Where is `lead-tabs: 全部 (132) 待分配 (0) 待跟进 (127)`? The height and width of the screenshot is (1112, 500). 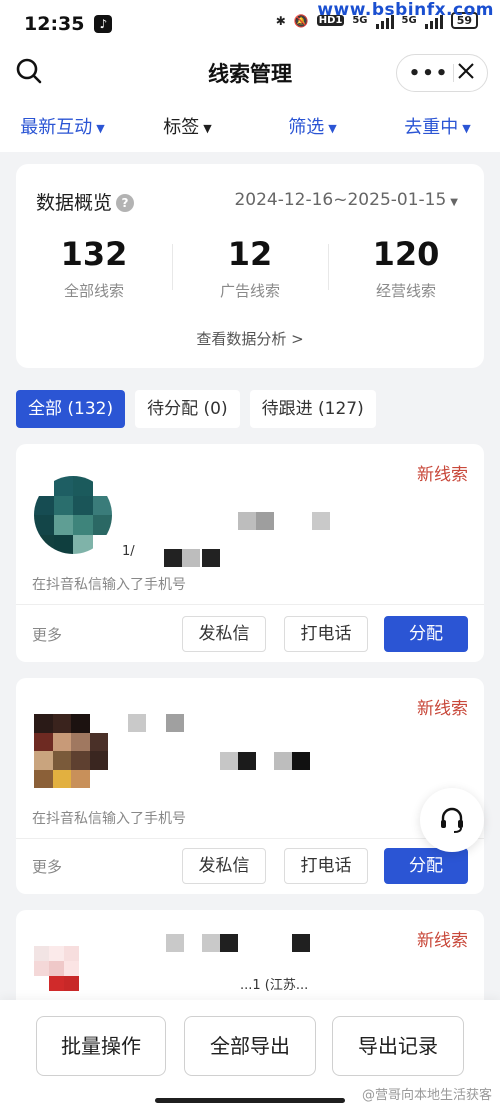
lead-tabs: 全部 (132) 待分配 (0) 待跟进 (127) is located at coordinates (196, 409).